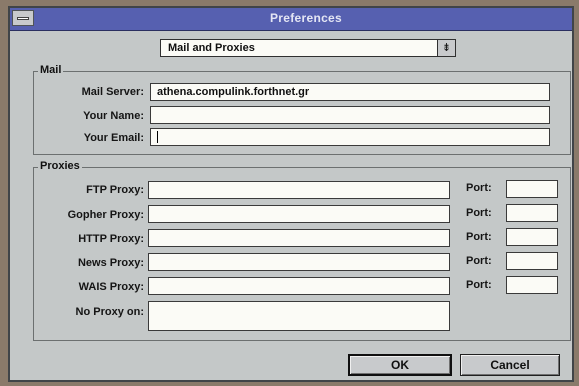  Describe the element at coordinates (400, 365) in the screenshot. I see `ok-button: OK` at that location.